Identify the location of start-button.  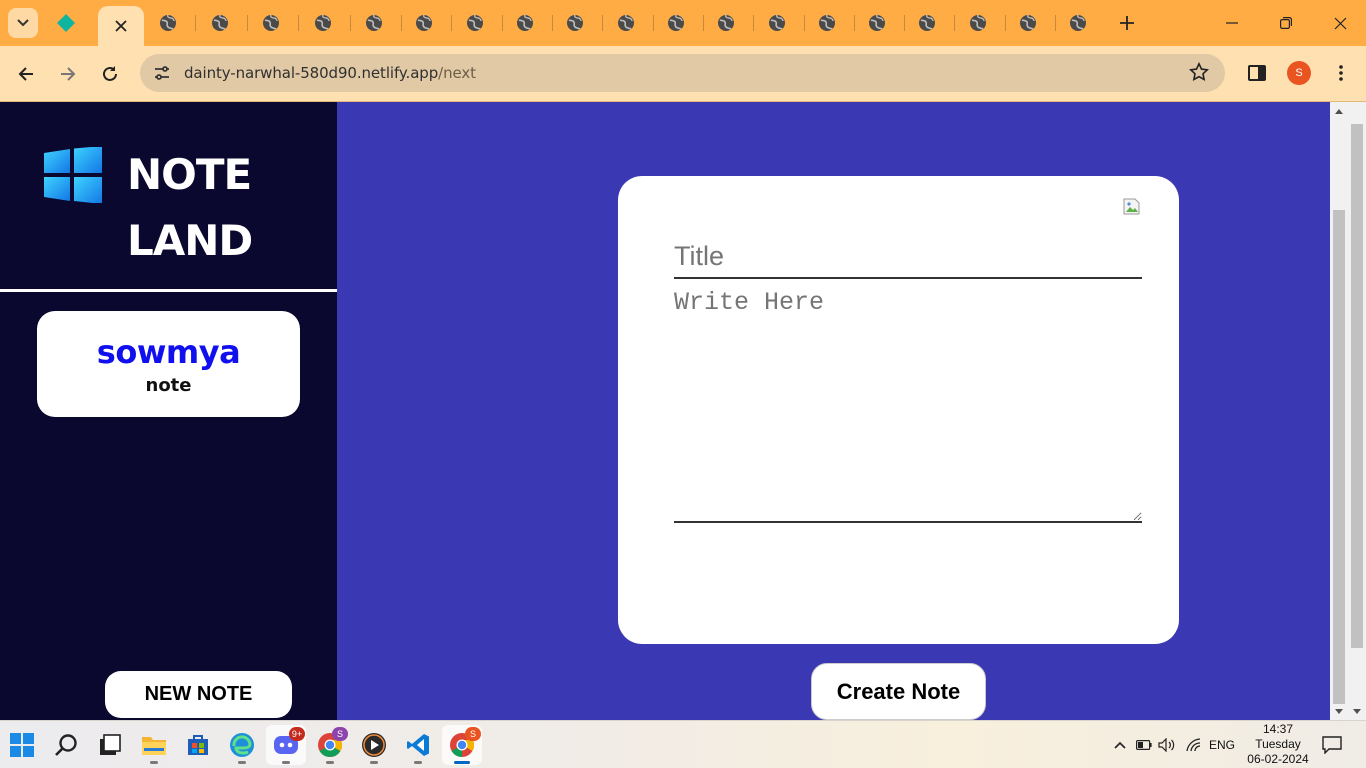
(22, 745).